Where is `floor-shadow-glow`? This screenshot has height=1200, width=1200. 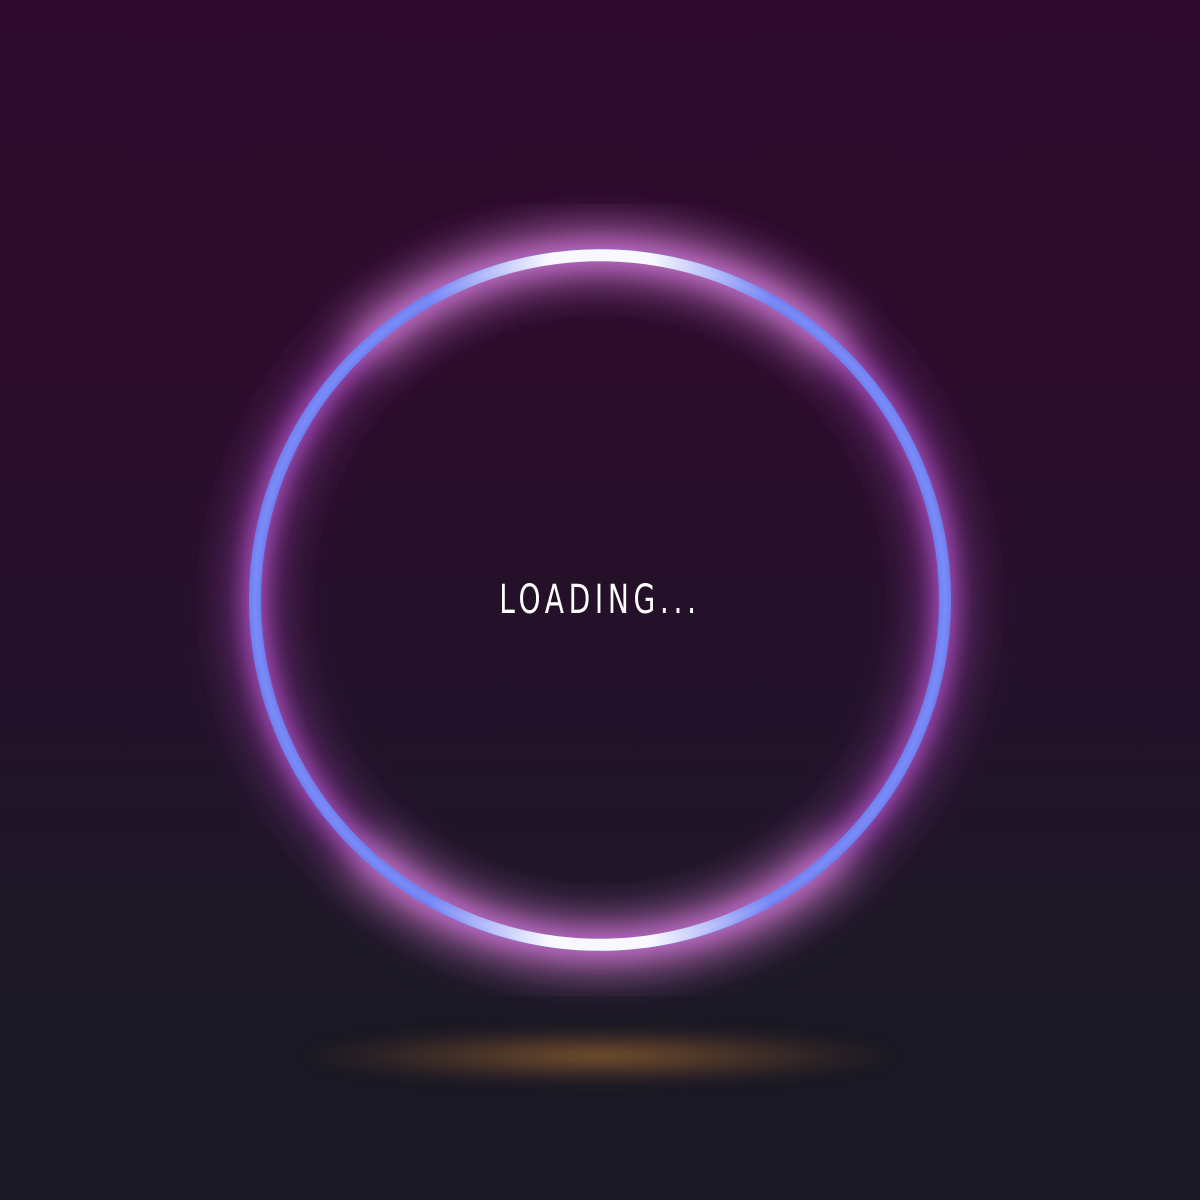
floor-shadow-glow is located at coordinates (600, 1056).